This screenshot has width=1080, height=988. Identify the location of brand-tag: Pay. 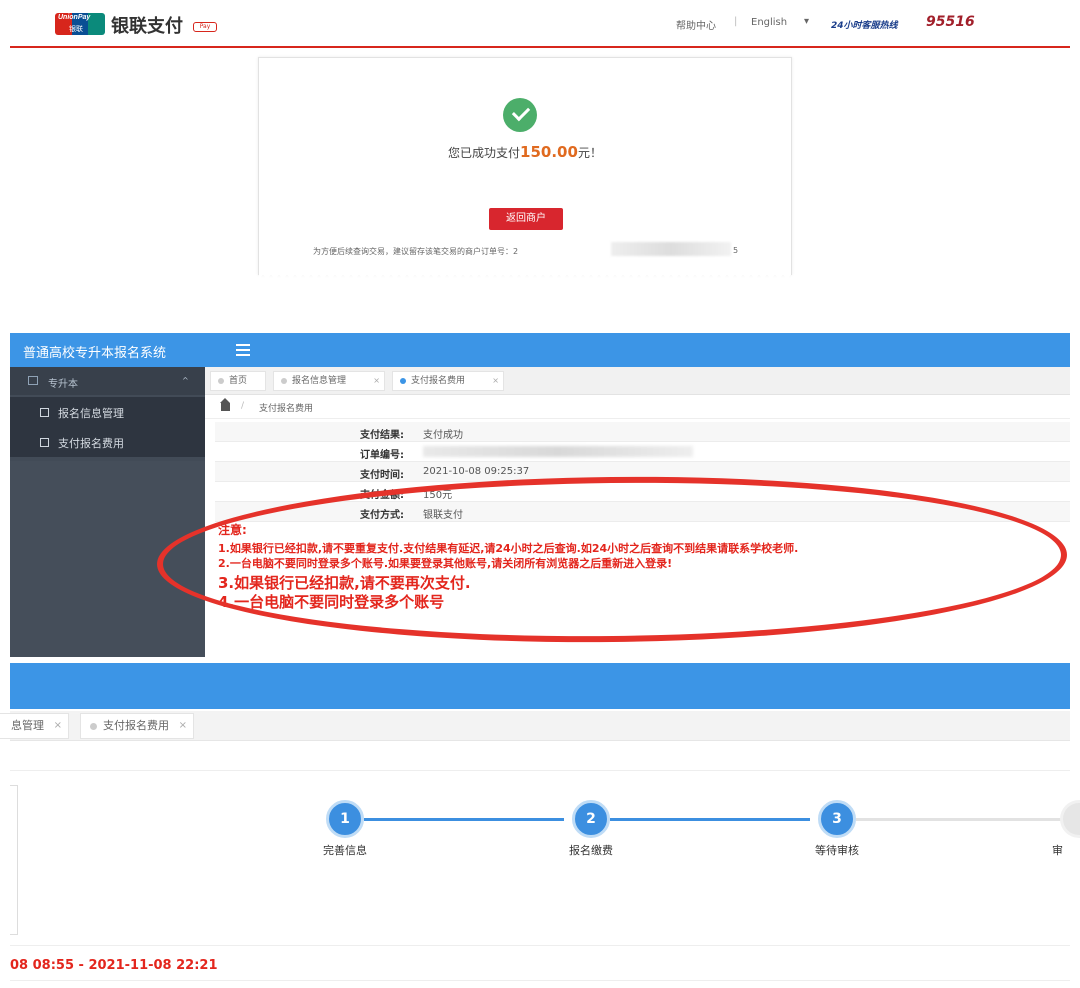
(205, 27).